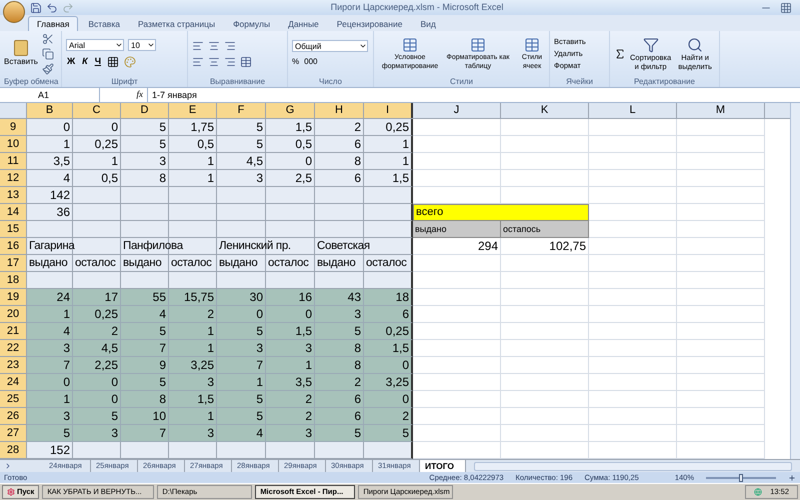 Image resolution: width=800 pixels, height=500 pixels. Describe the element at coordinates (741, 478) in the screenshot. I see `zoom-slider-thumb` at that location.